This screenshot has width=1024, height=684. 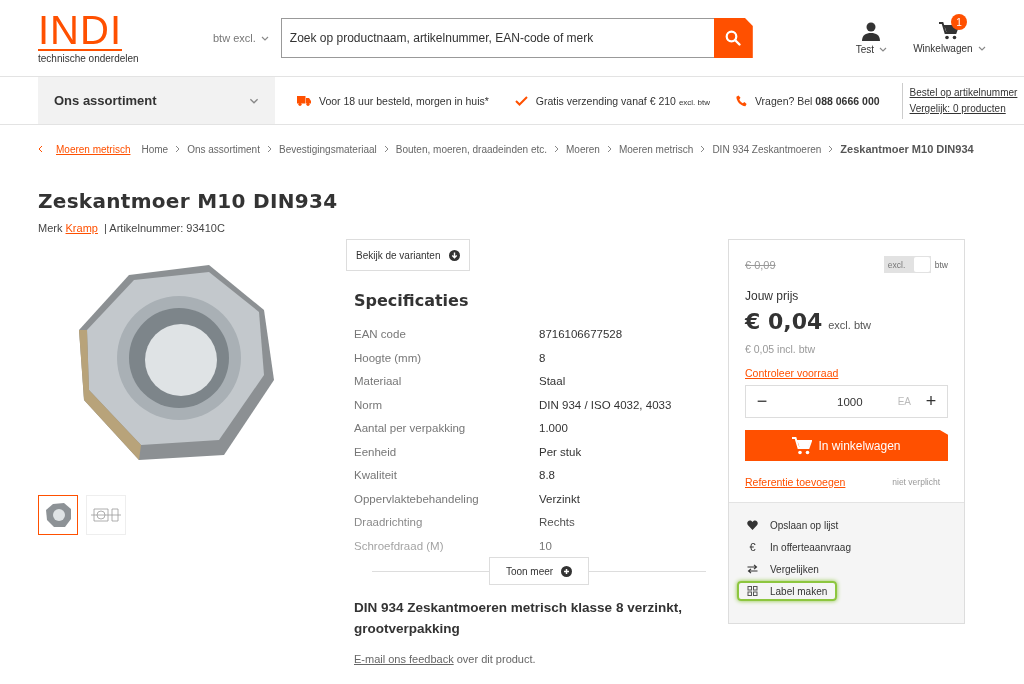 What do you see at coordinates (58, 515) in the screenshot?
I see `photo-thumbnail` at bounding box center [58, 515].